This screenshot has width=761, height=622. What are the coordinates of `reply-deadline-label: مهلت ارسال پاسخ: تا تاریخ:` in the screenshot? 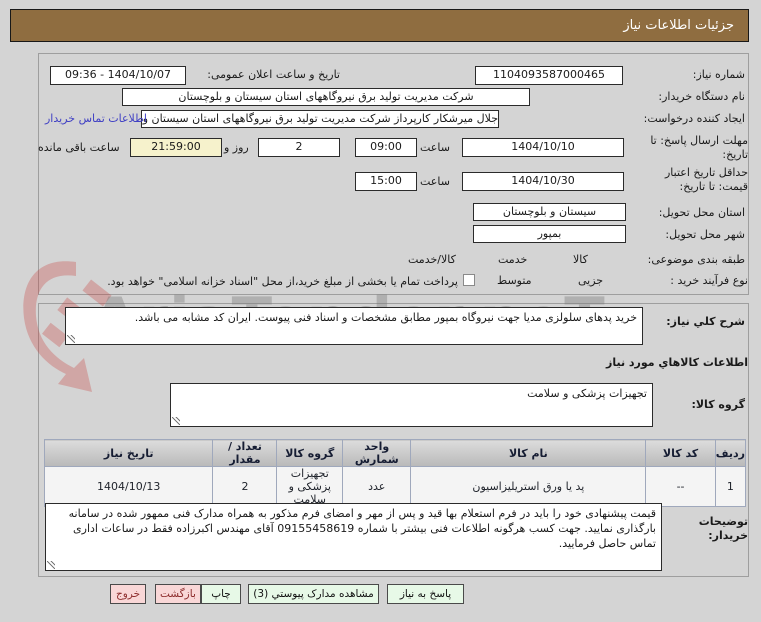 It's located at (699, 147).